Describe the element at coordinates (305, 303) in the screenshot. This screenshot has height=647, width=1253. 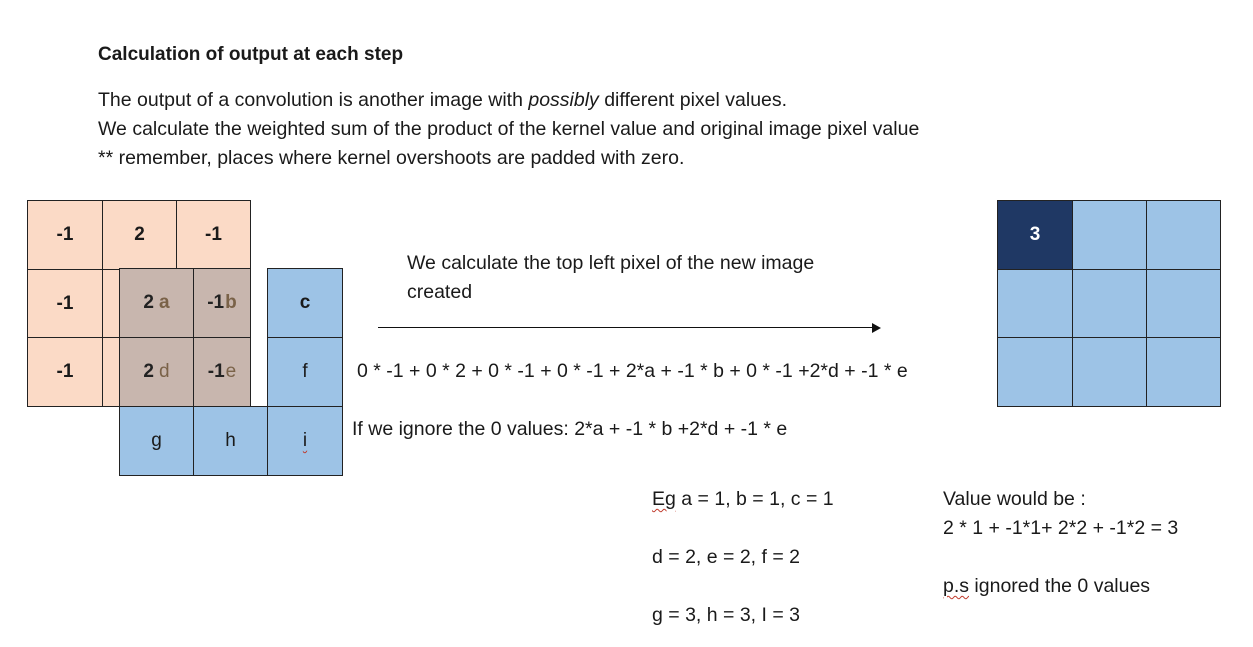
I see `image-cell-c: c` at that location.